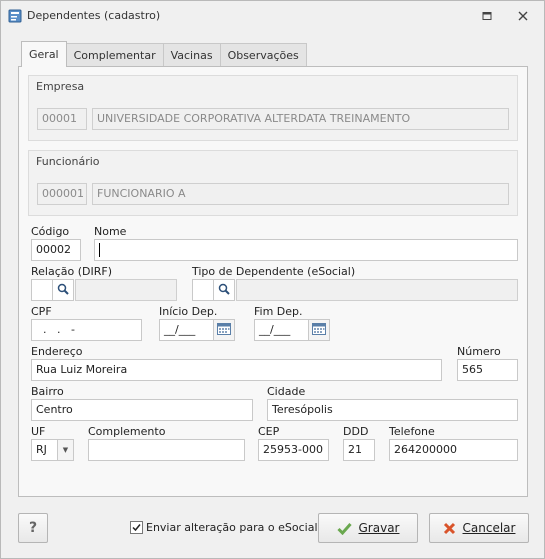  Describe the element at coordinates (56, 250) in the screenshot. I see `codigo-field: 00002` at that location.